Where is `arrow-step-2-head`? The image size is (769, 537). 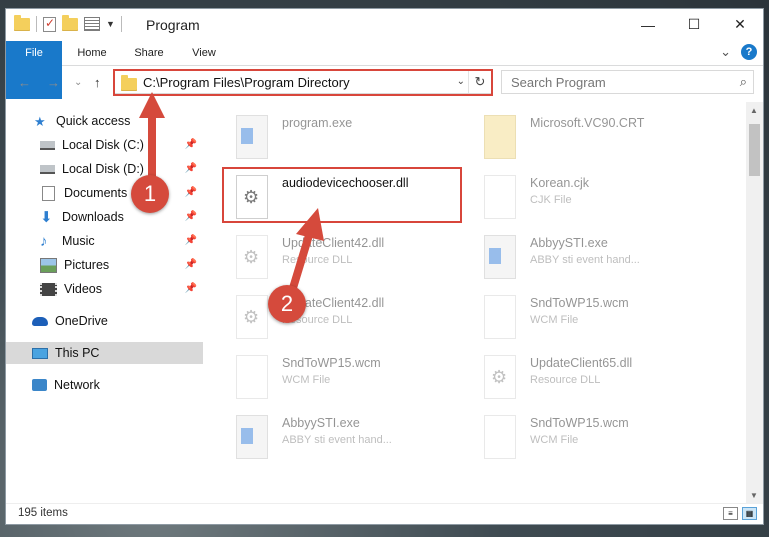 arrow-step-2-head is located at coordinates (310, 224).